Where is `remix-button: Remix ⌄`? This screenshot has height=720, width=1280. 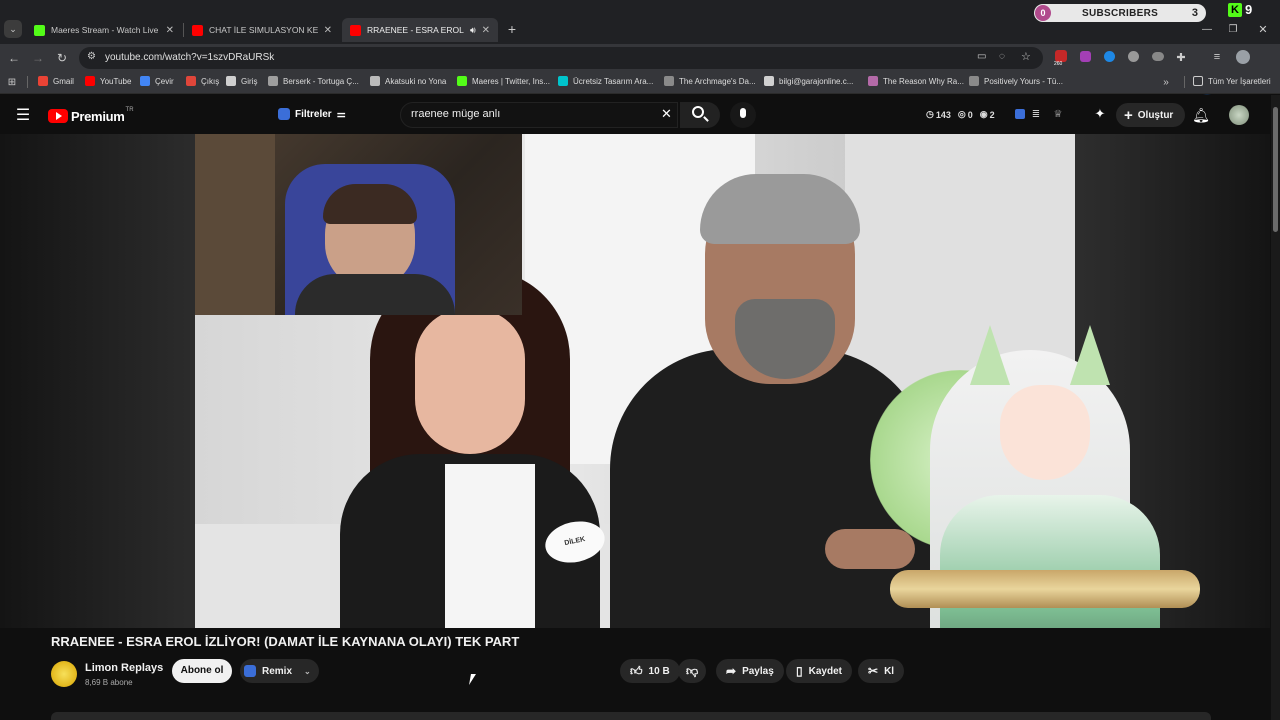
remix-button: Remix ⌄ is located at coordinates (279, 671).